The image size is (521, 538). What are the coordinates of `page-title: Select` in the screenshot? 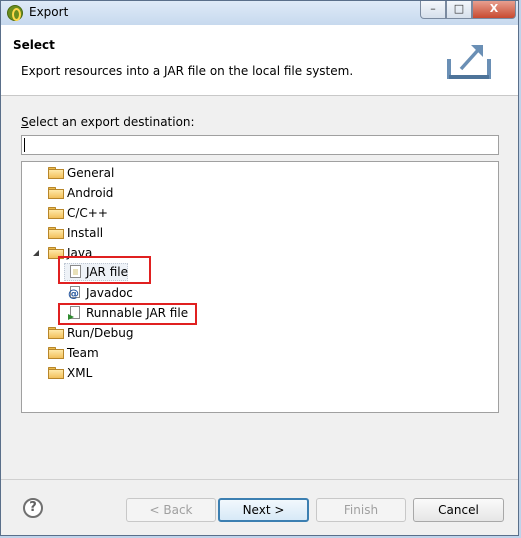 It's located at (34, 45).